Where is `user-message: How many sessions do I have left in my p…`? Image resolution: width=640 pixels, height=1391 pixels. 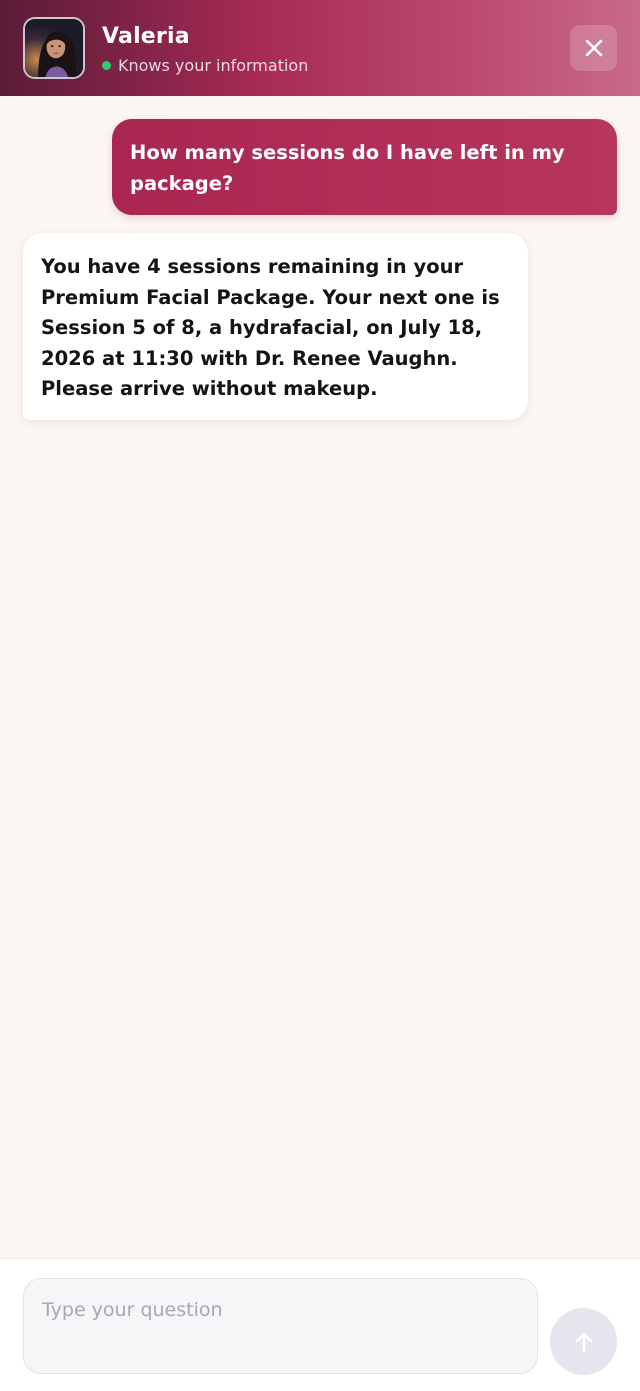
user-message: How many sessions do I have left in my p… is located at coordinates (364, 167).